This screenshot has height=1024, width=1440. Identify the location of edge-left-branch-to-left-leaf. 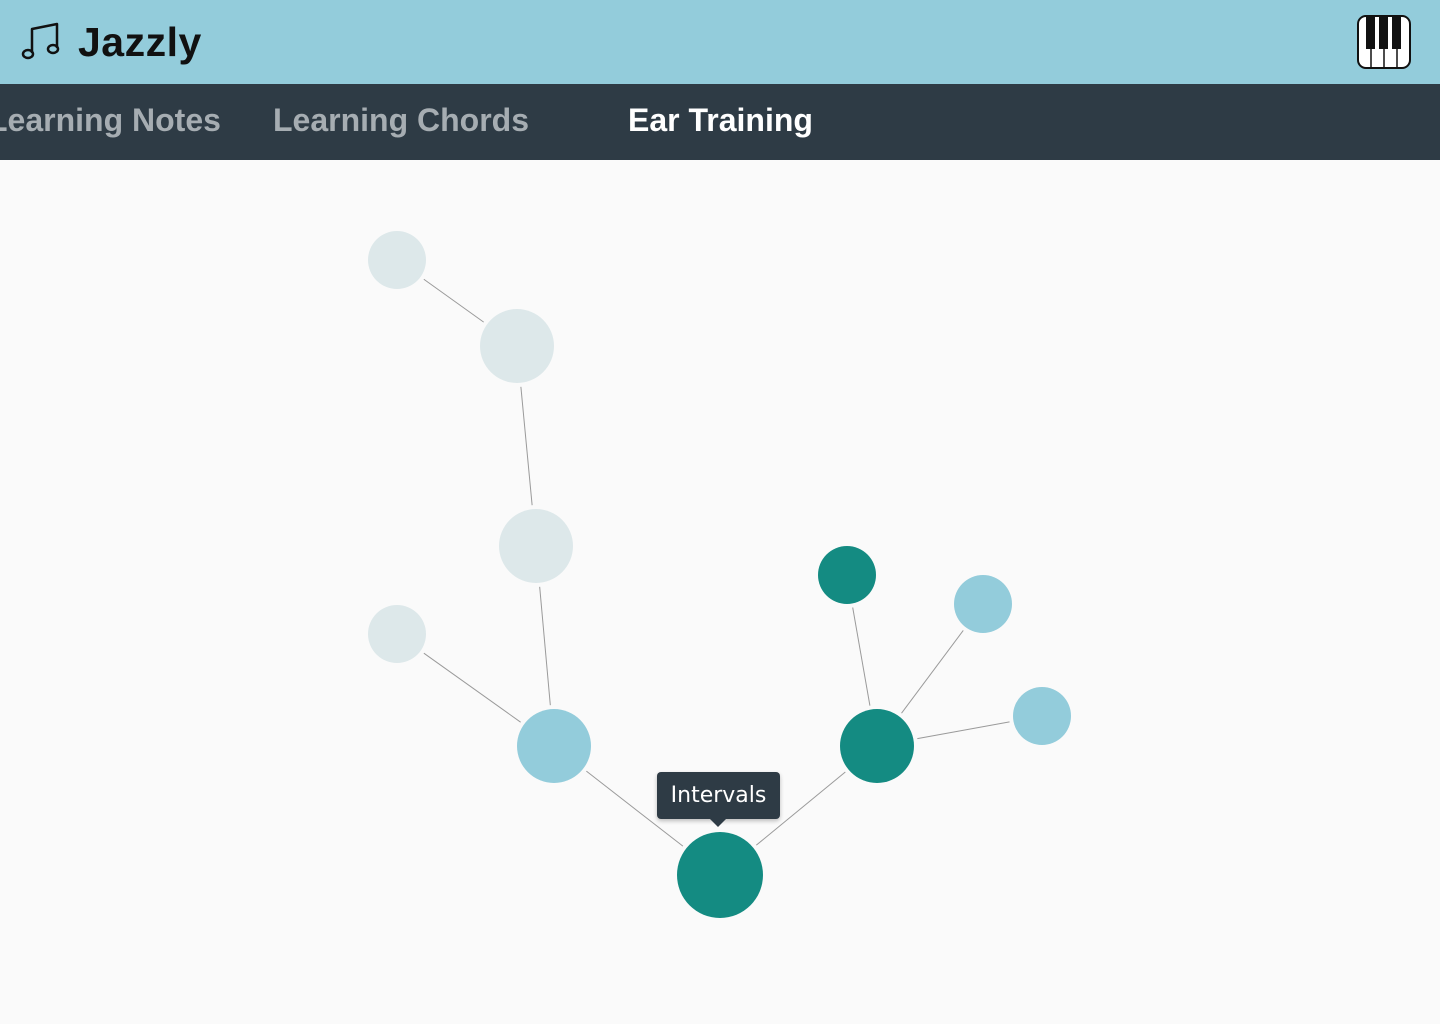
(472, 687).